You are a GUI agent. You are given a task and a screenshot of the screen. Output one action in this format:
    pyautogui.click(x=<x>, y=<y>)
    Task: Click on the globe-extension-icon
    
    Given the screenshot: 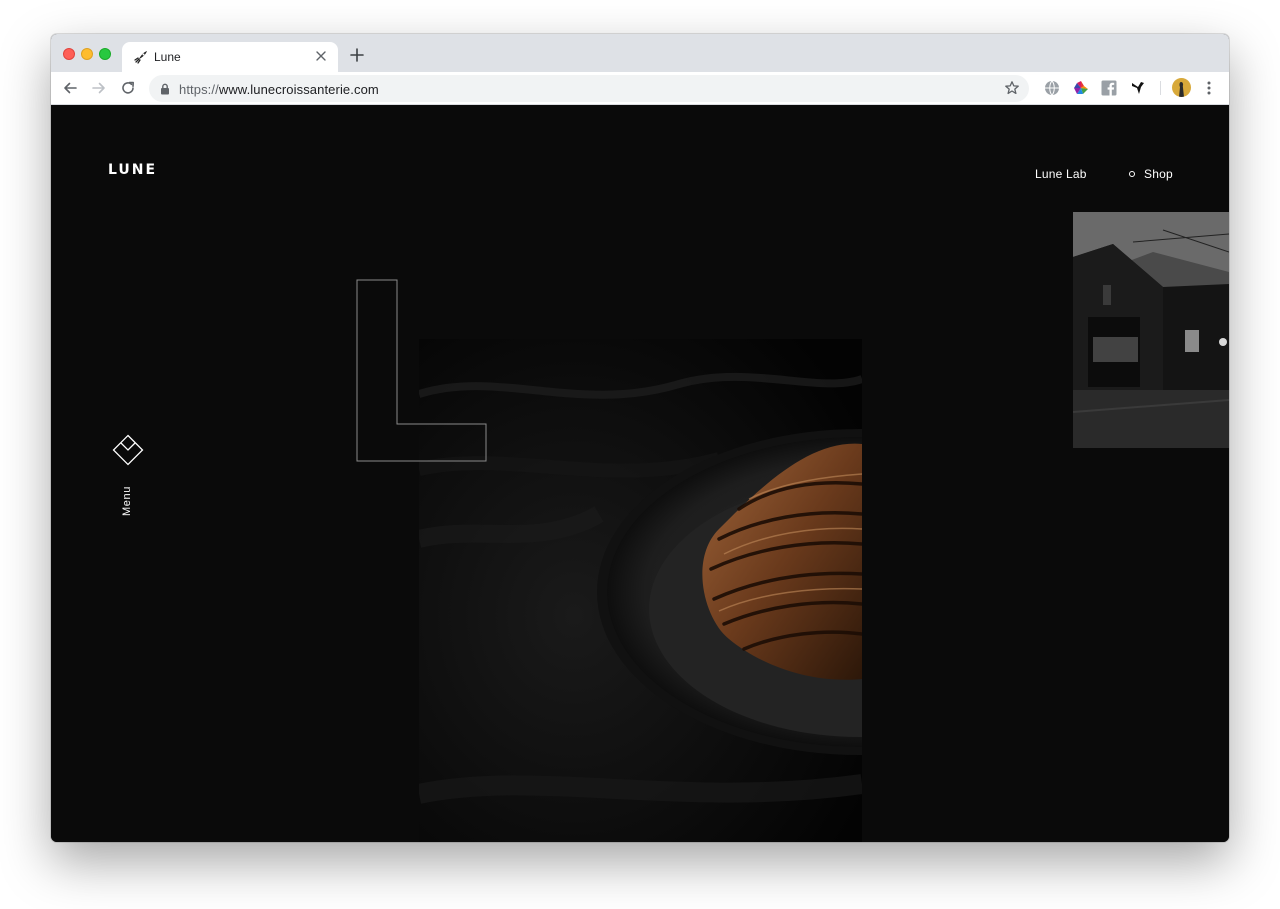 What is the action you would take?
    pyautogui.click(x=1052, y=88)
    